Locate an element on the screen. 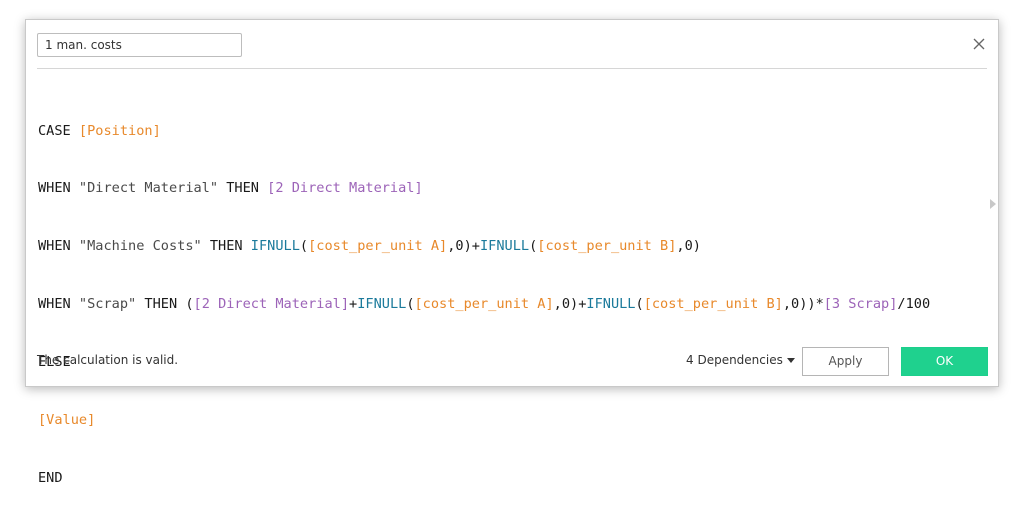 This screenshot has height=527, width=1024. expand-panel-arrow-icon is located at coordinates (993, 204).